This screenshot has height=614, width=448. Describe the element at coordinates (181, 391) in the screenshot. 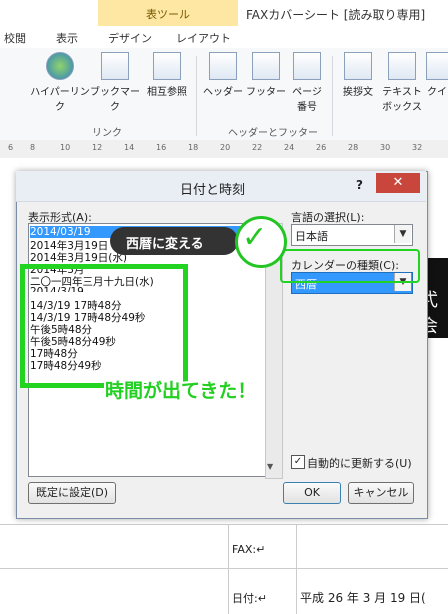

I see `result-note: 時間が出てきた！` at that location.